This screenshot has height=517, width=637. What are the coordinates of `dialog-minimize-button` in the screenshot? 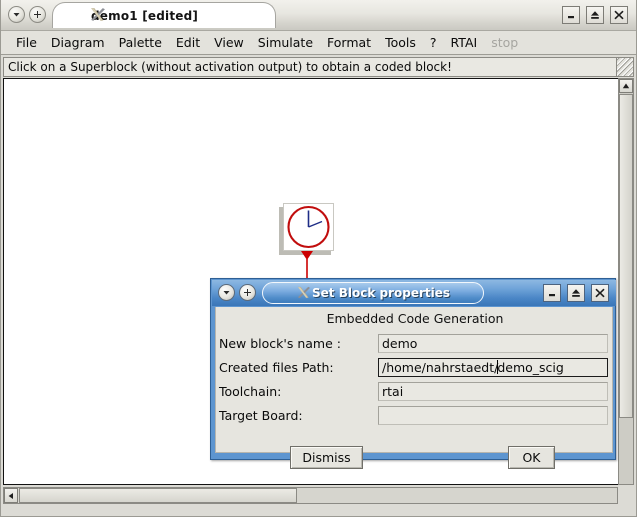 It's located at (552, 293).